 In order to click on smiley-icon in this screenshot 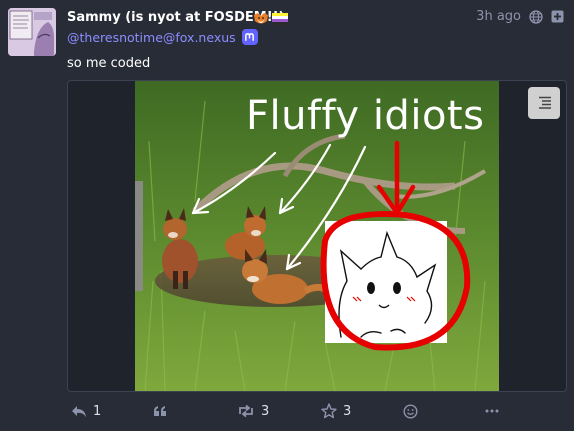, I will do `click(410, 411)`.